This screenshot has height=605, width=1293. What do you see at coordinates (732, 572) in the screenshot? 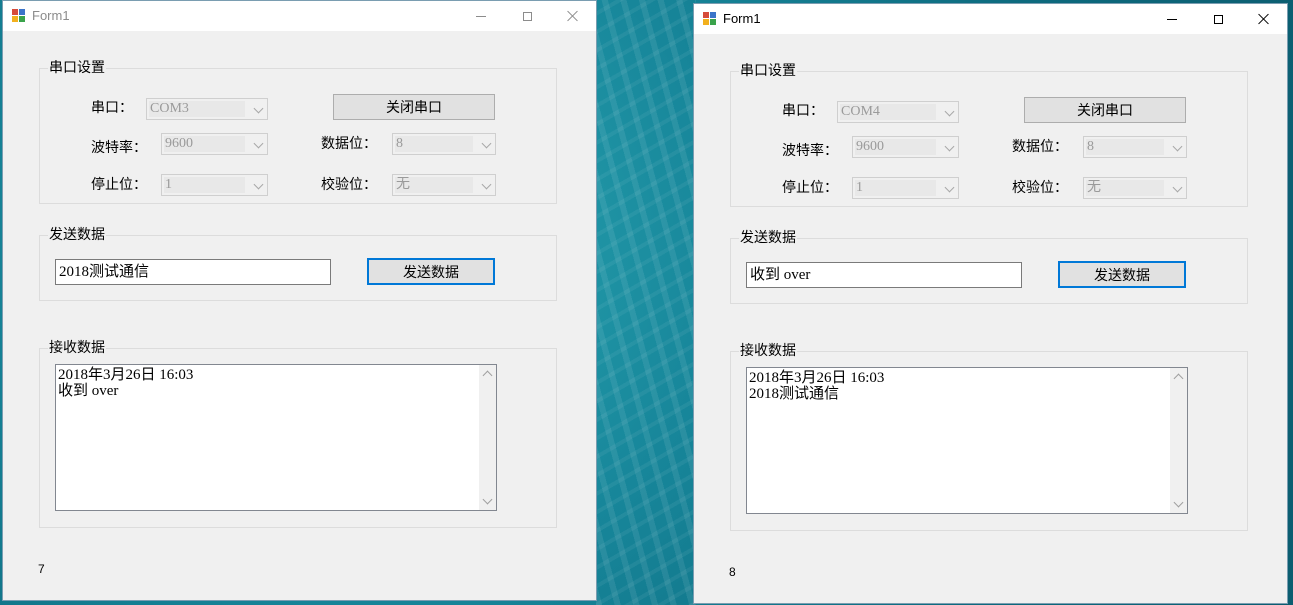
I see `status-counter: 8` at bounding box center [732, 572].